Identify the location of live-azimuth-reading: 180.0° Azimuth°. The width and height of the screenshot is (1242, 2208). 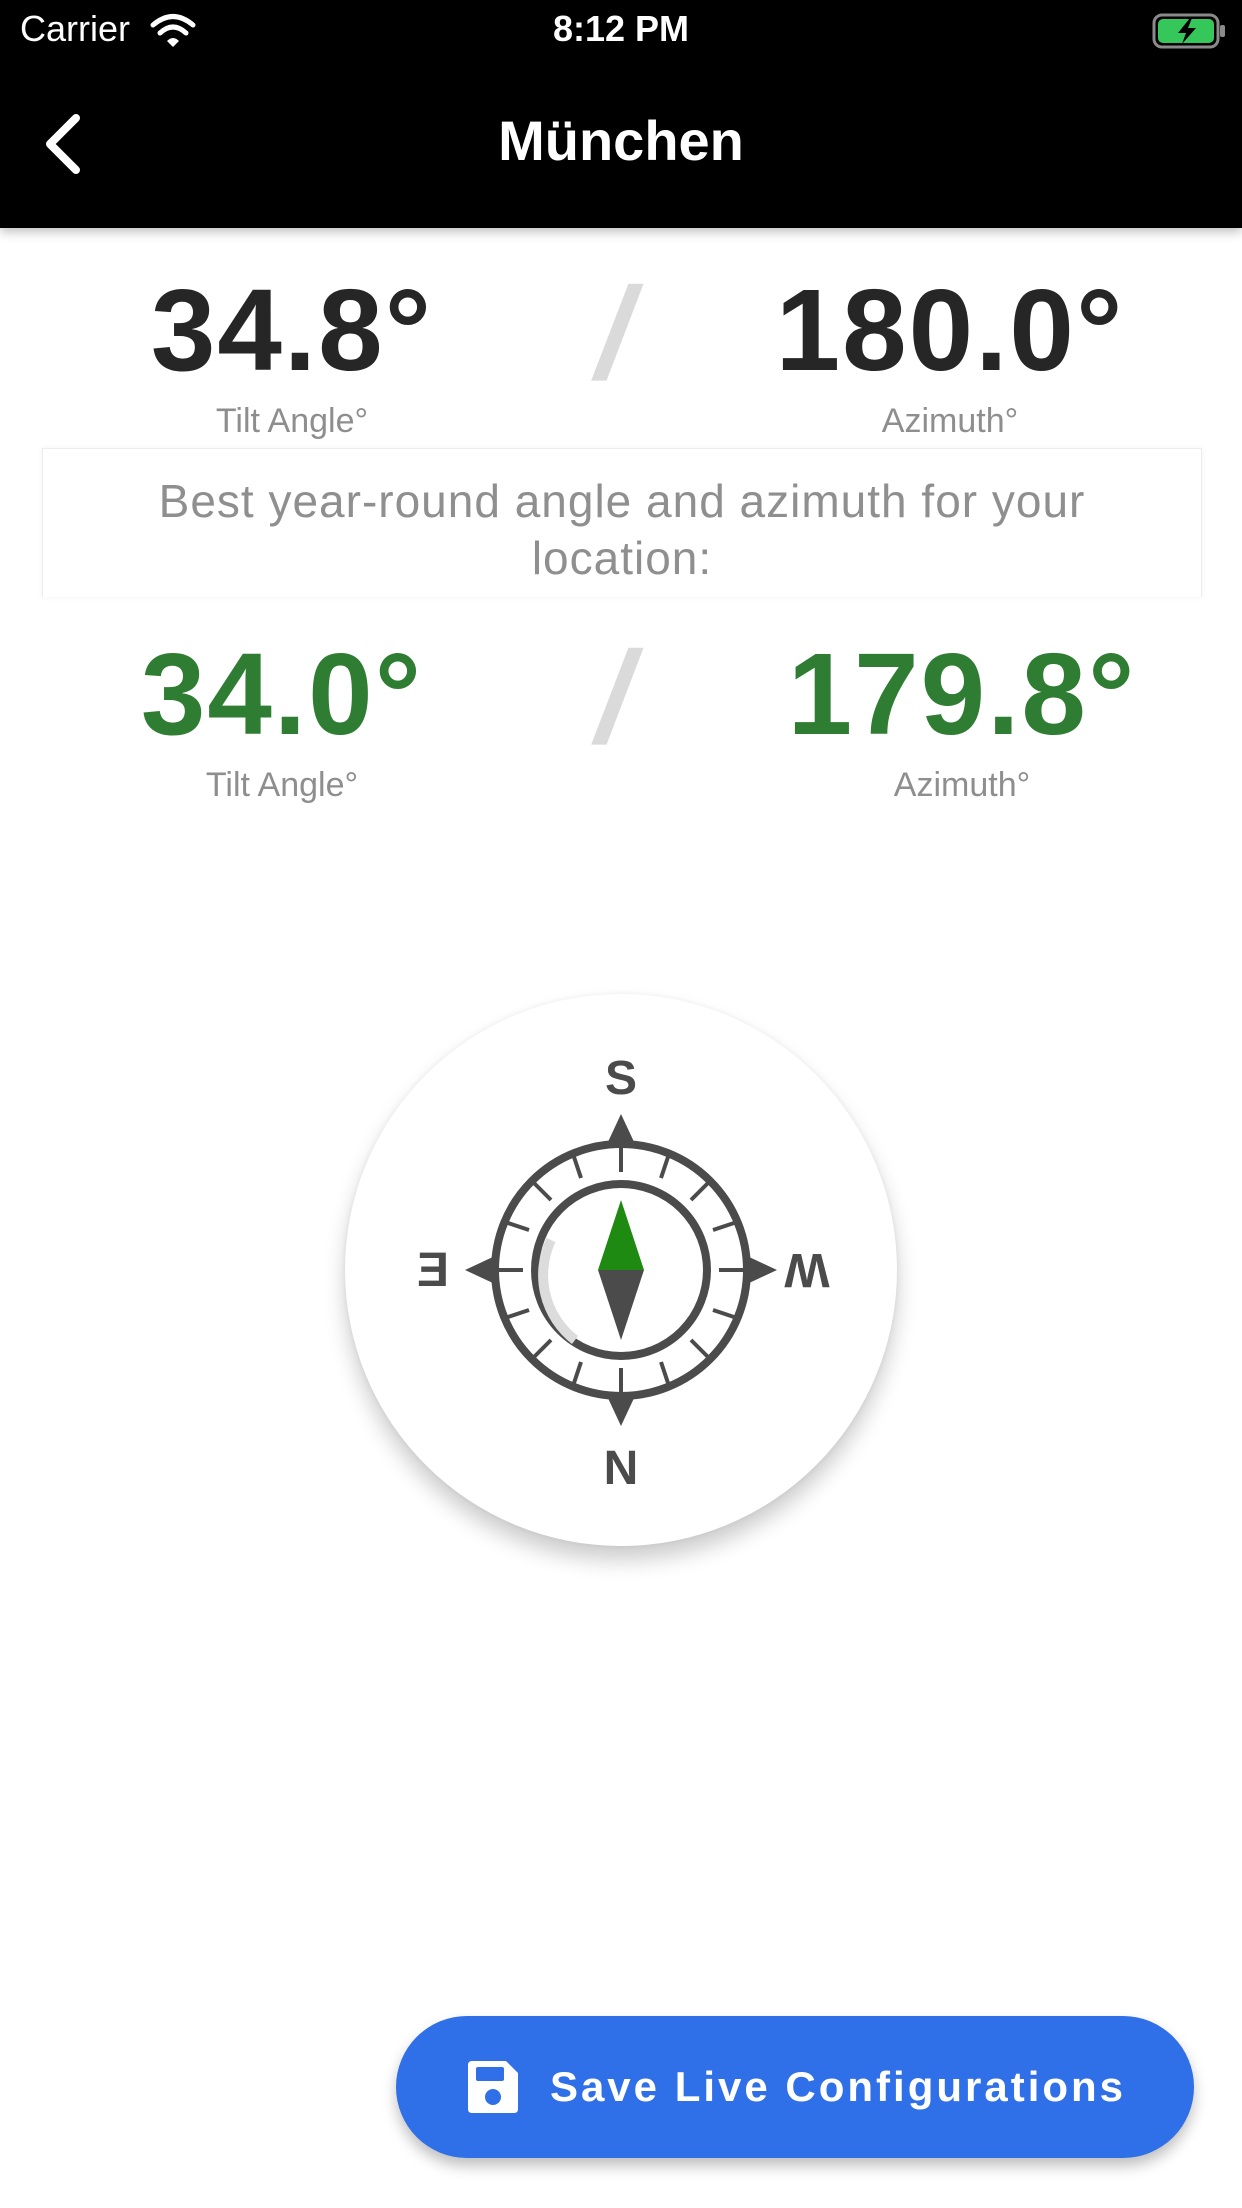
(950, 356).